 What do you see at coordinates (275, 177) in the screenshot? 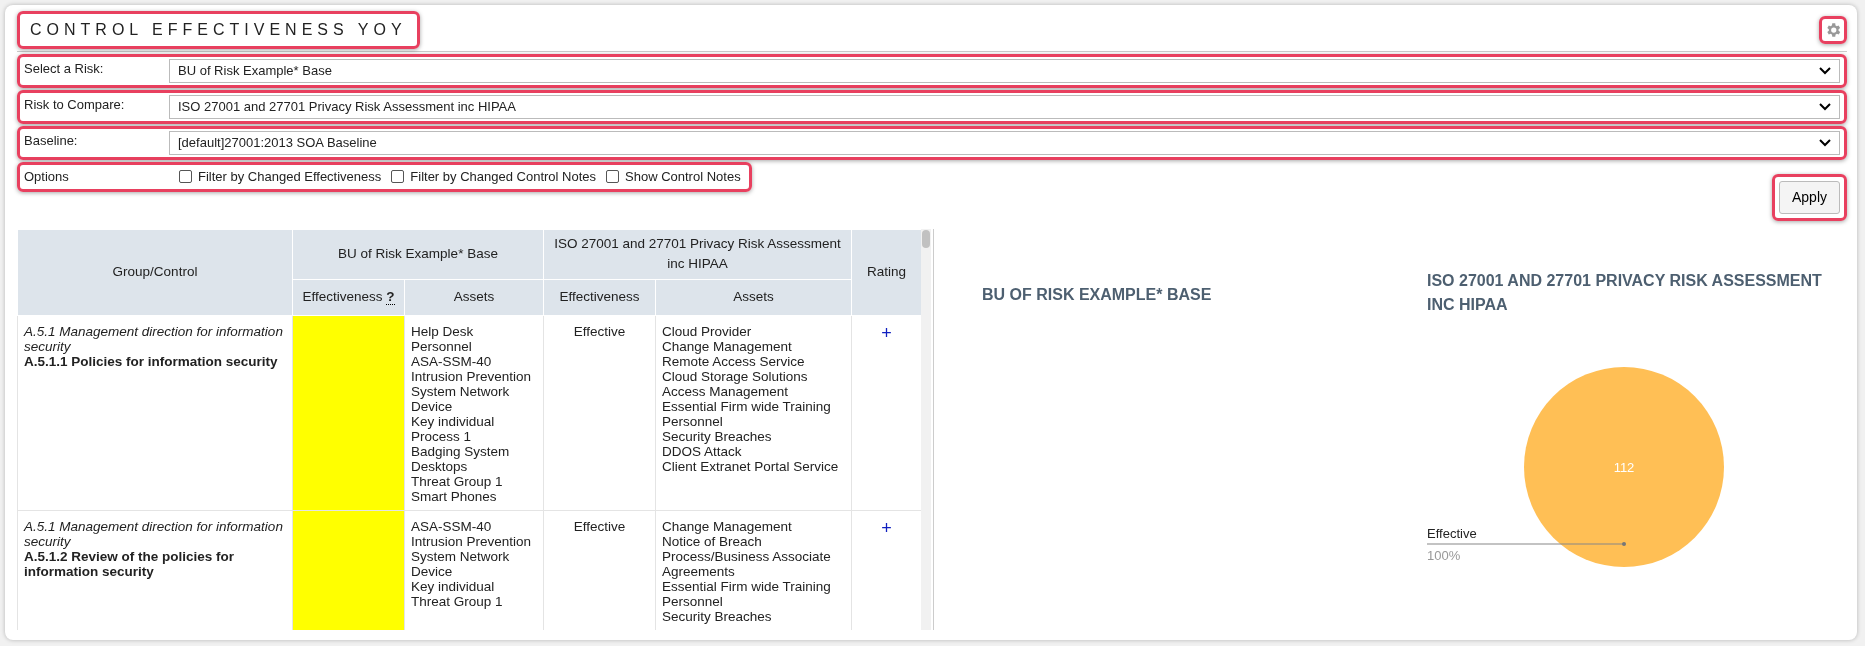
I see `checkbox-option: Filter by Changed Effectiveness` at bounding box center [275, 177].